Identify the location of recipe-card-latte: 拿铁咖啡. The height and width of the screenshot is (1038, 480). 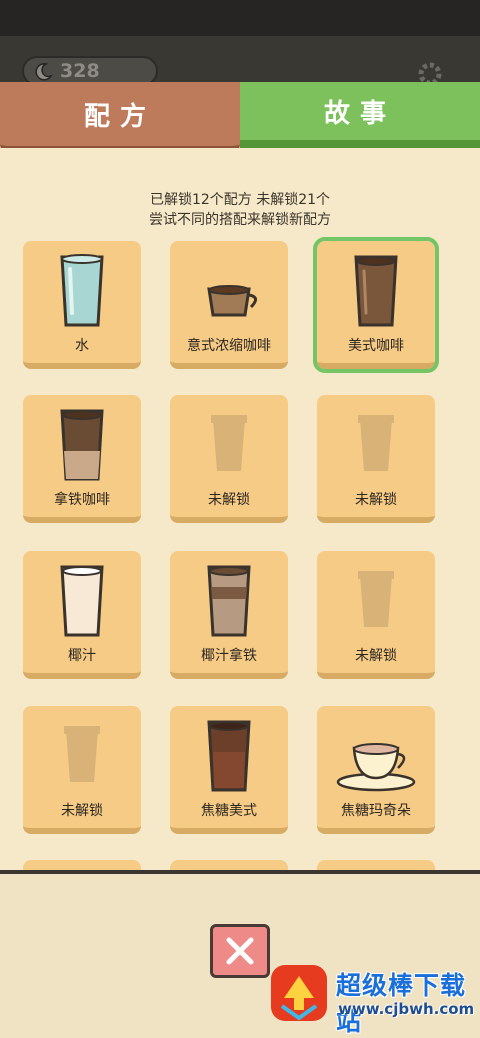
(82, 459).